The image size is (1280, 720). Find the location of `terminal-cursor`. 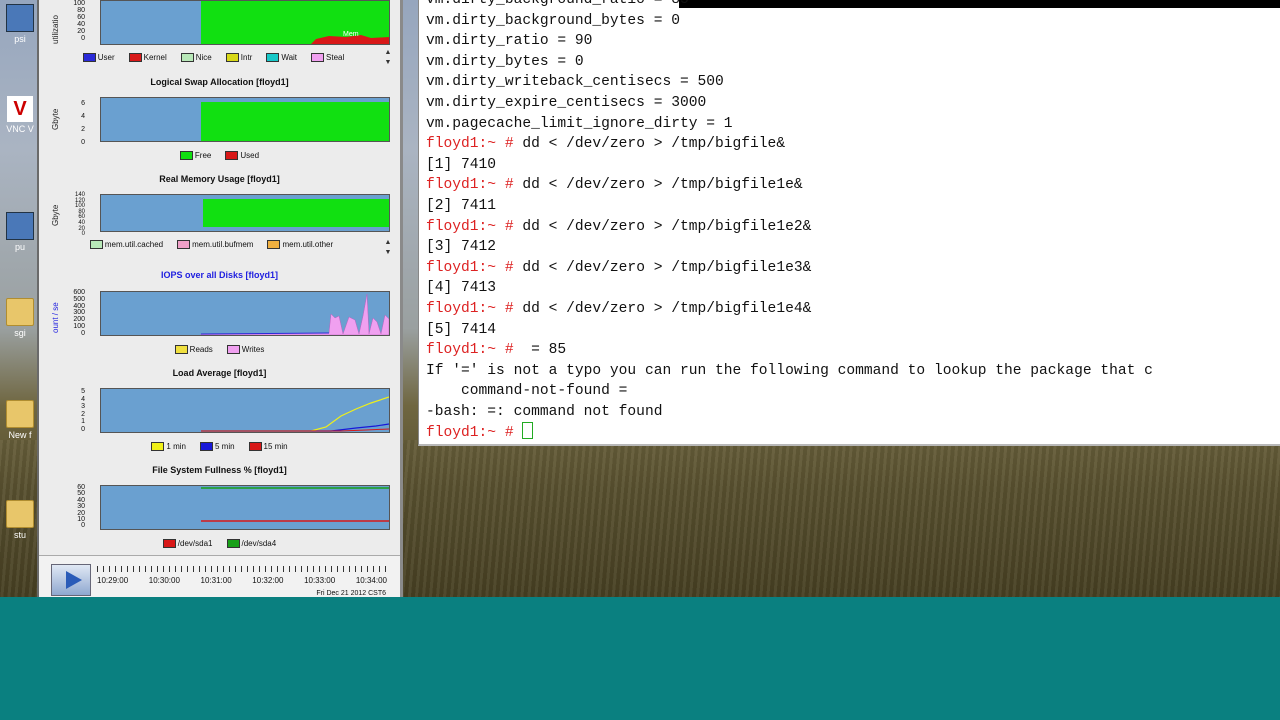

terminal-cursor is located at coordinates (528, 431).